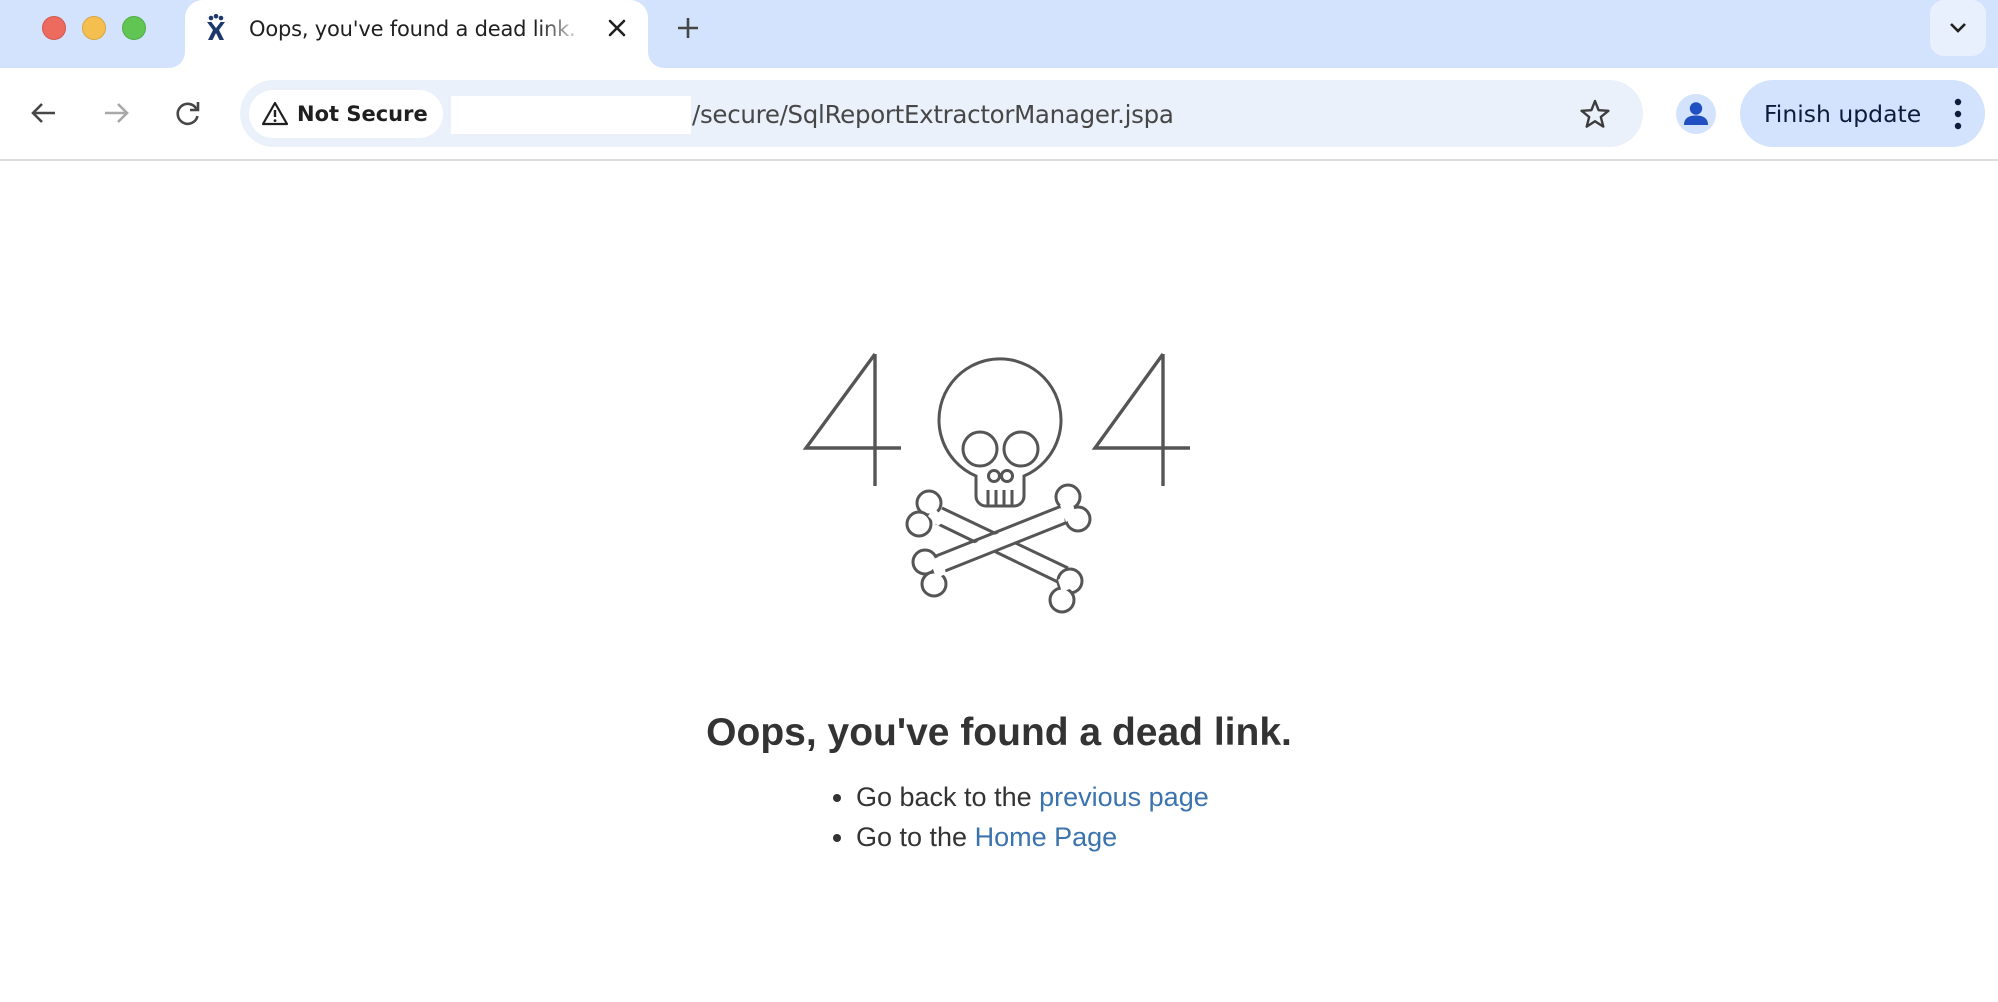 The height and width of the screenshot is (1002, 1998). I want to click on skull-cranium, so click(1000, 432).